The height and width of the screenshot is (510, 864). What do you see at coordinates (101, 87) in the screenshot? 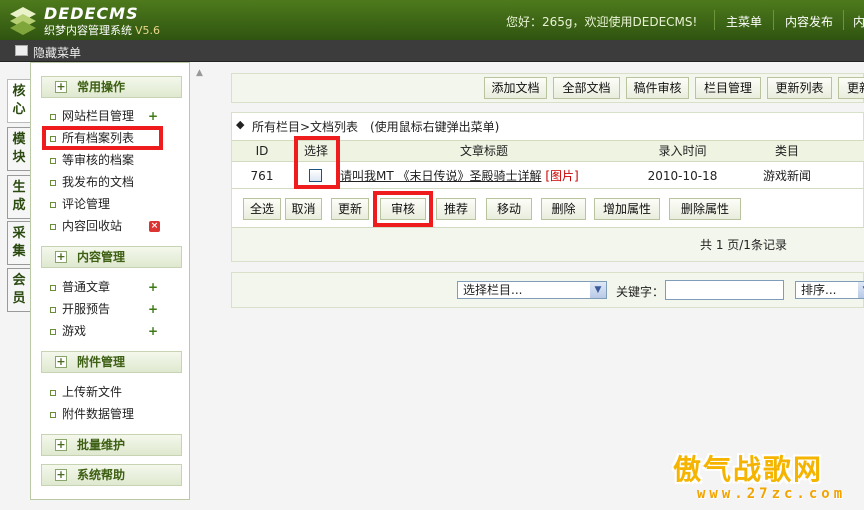
I see `section-title: 常用操作` at bounding box center [101, 87].